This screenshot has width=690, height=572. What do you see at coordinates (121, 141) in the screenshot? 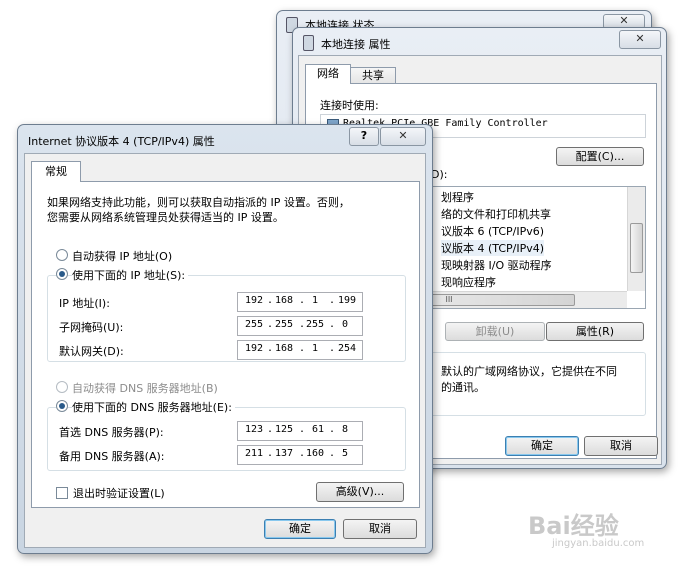
I see `ipv4-window-title: Internet 协议版本 4 (TCP/IPv4) 属性` at bounding box center [121, 141].